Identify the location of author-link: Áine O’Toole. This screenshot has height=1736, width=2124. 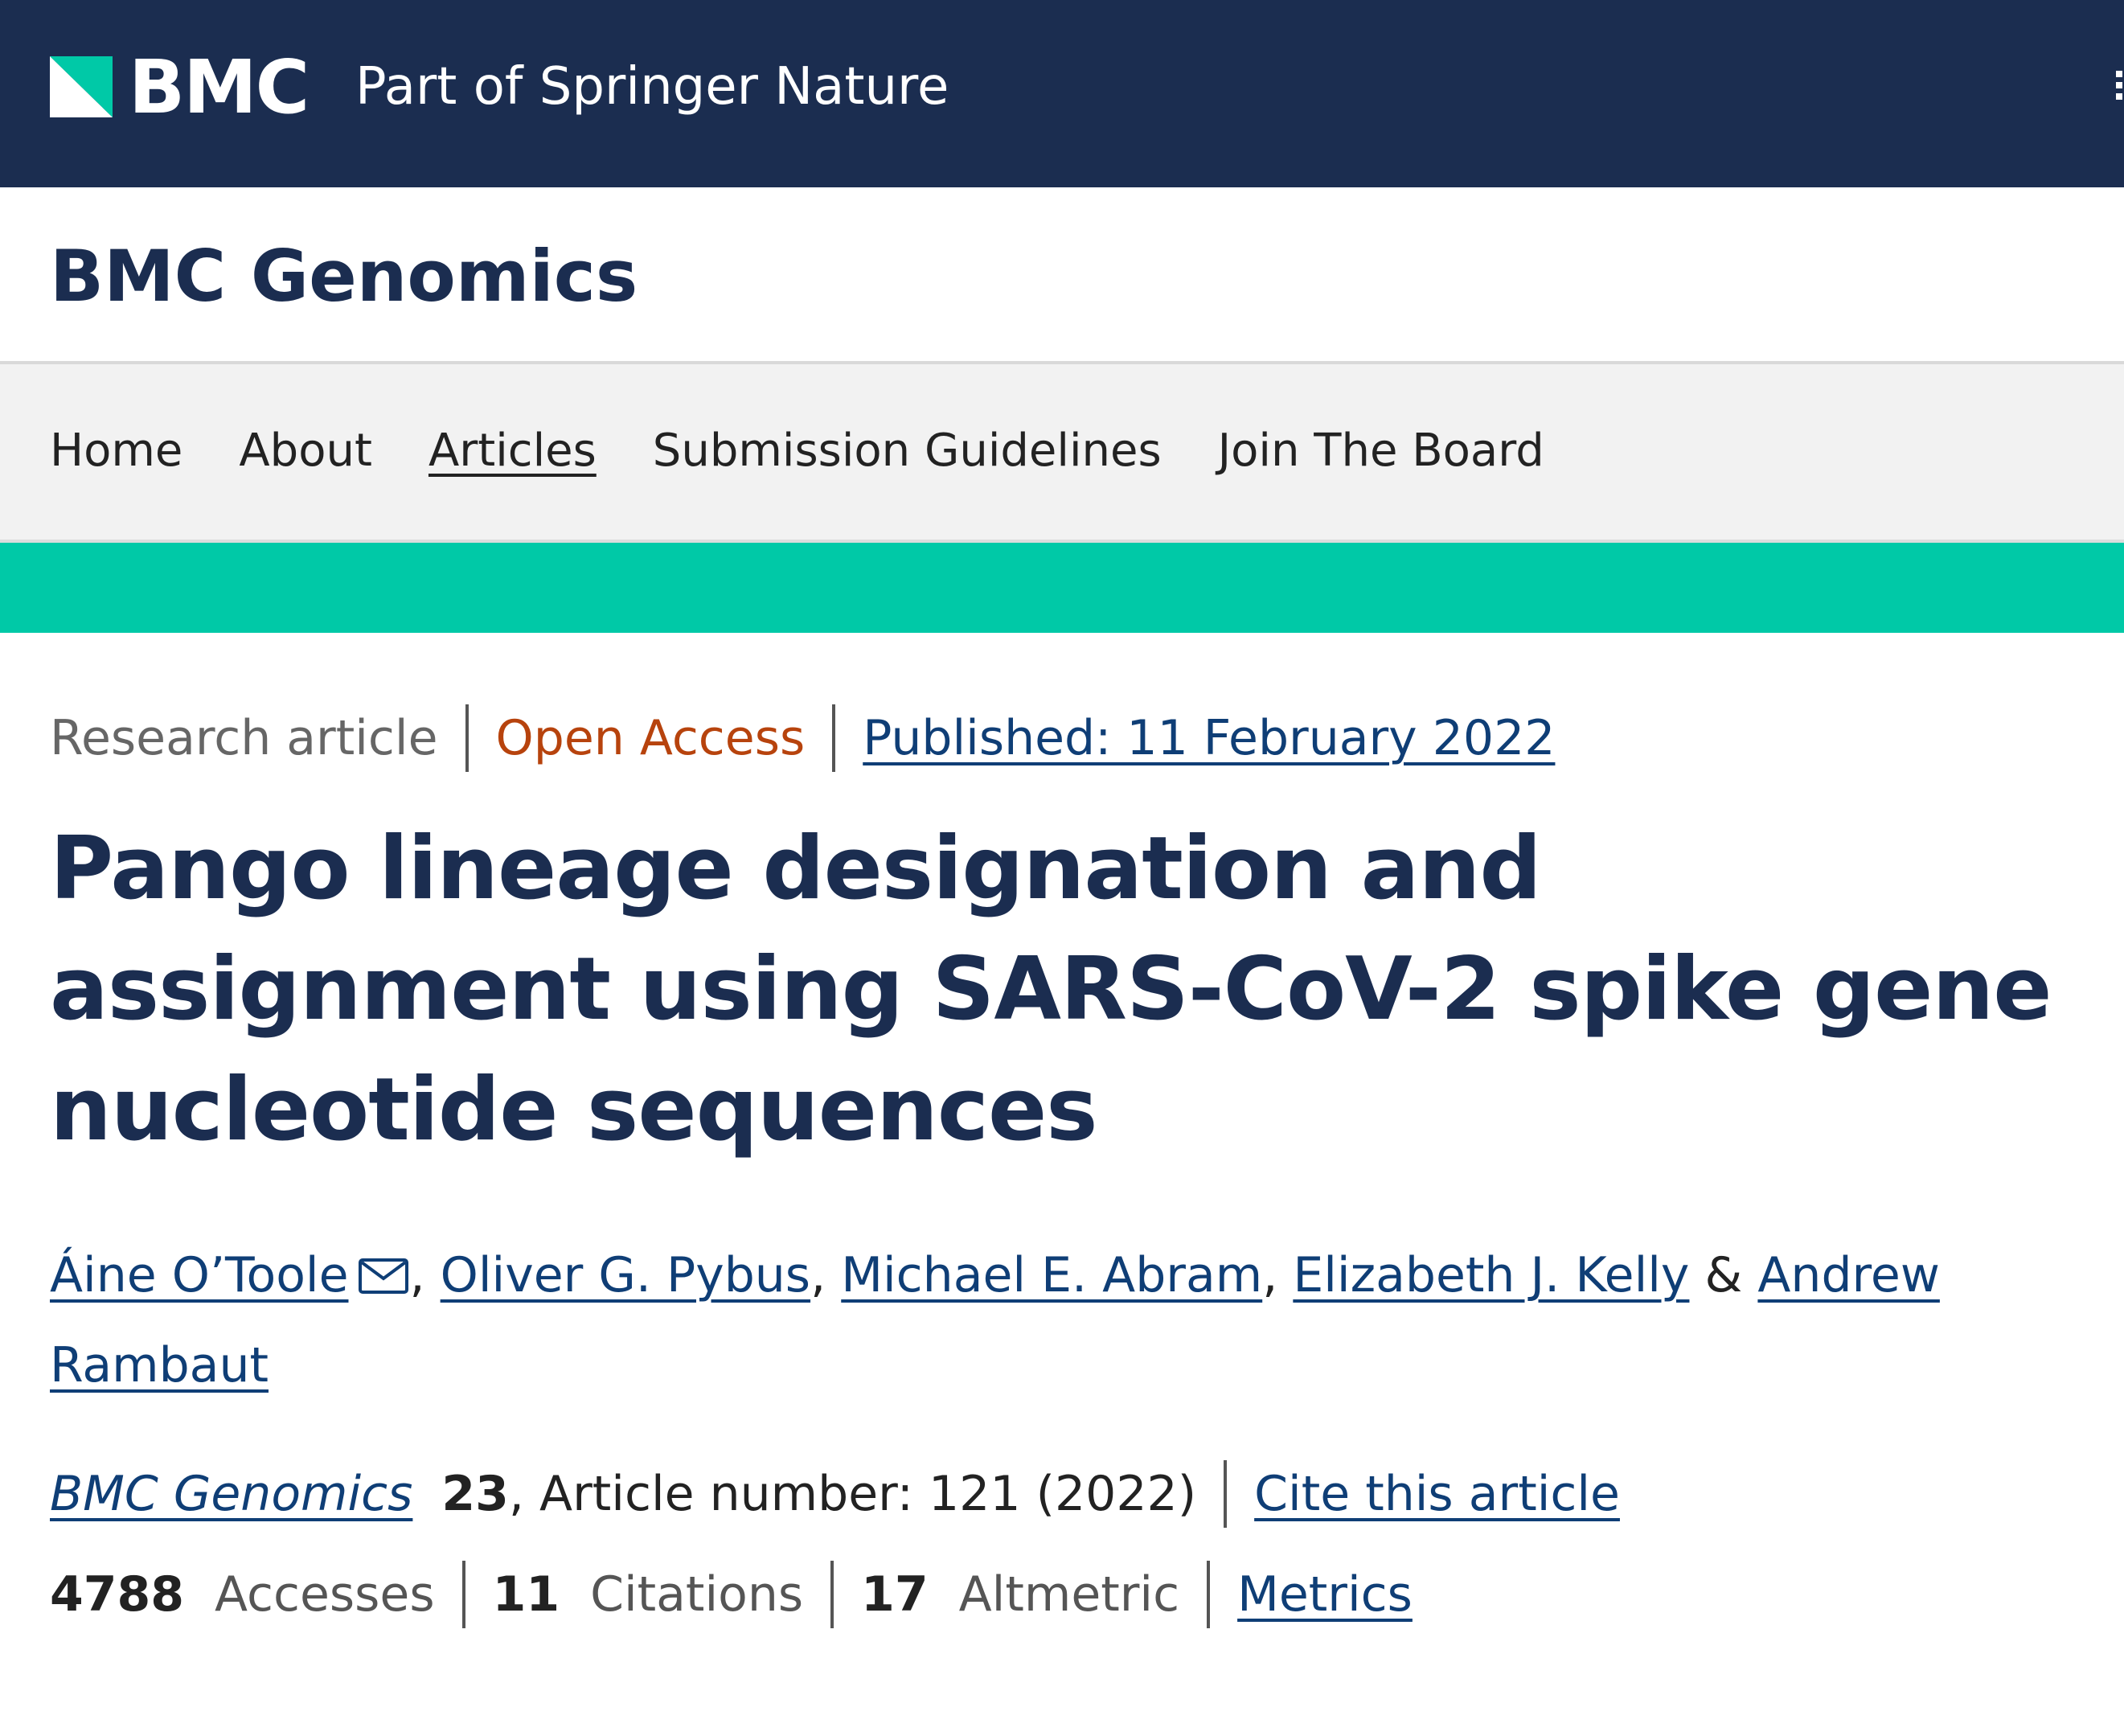
(199, 1275).